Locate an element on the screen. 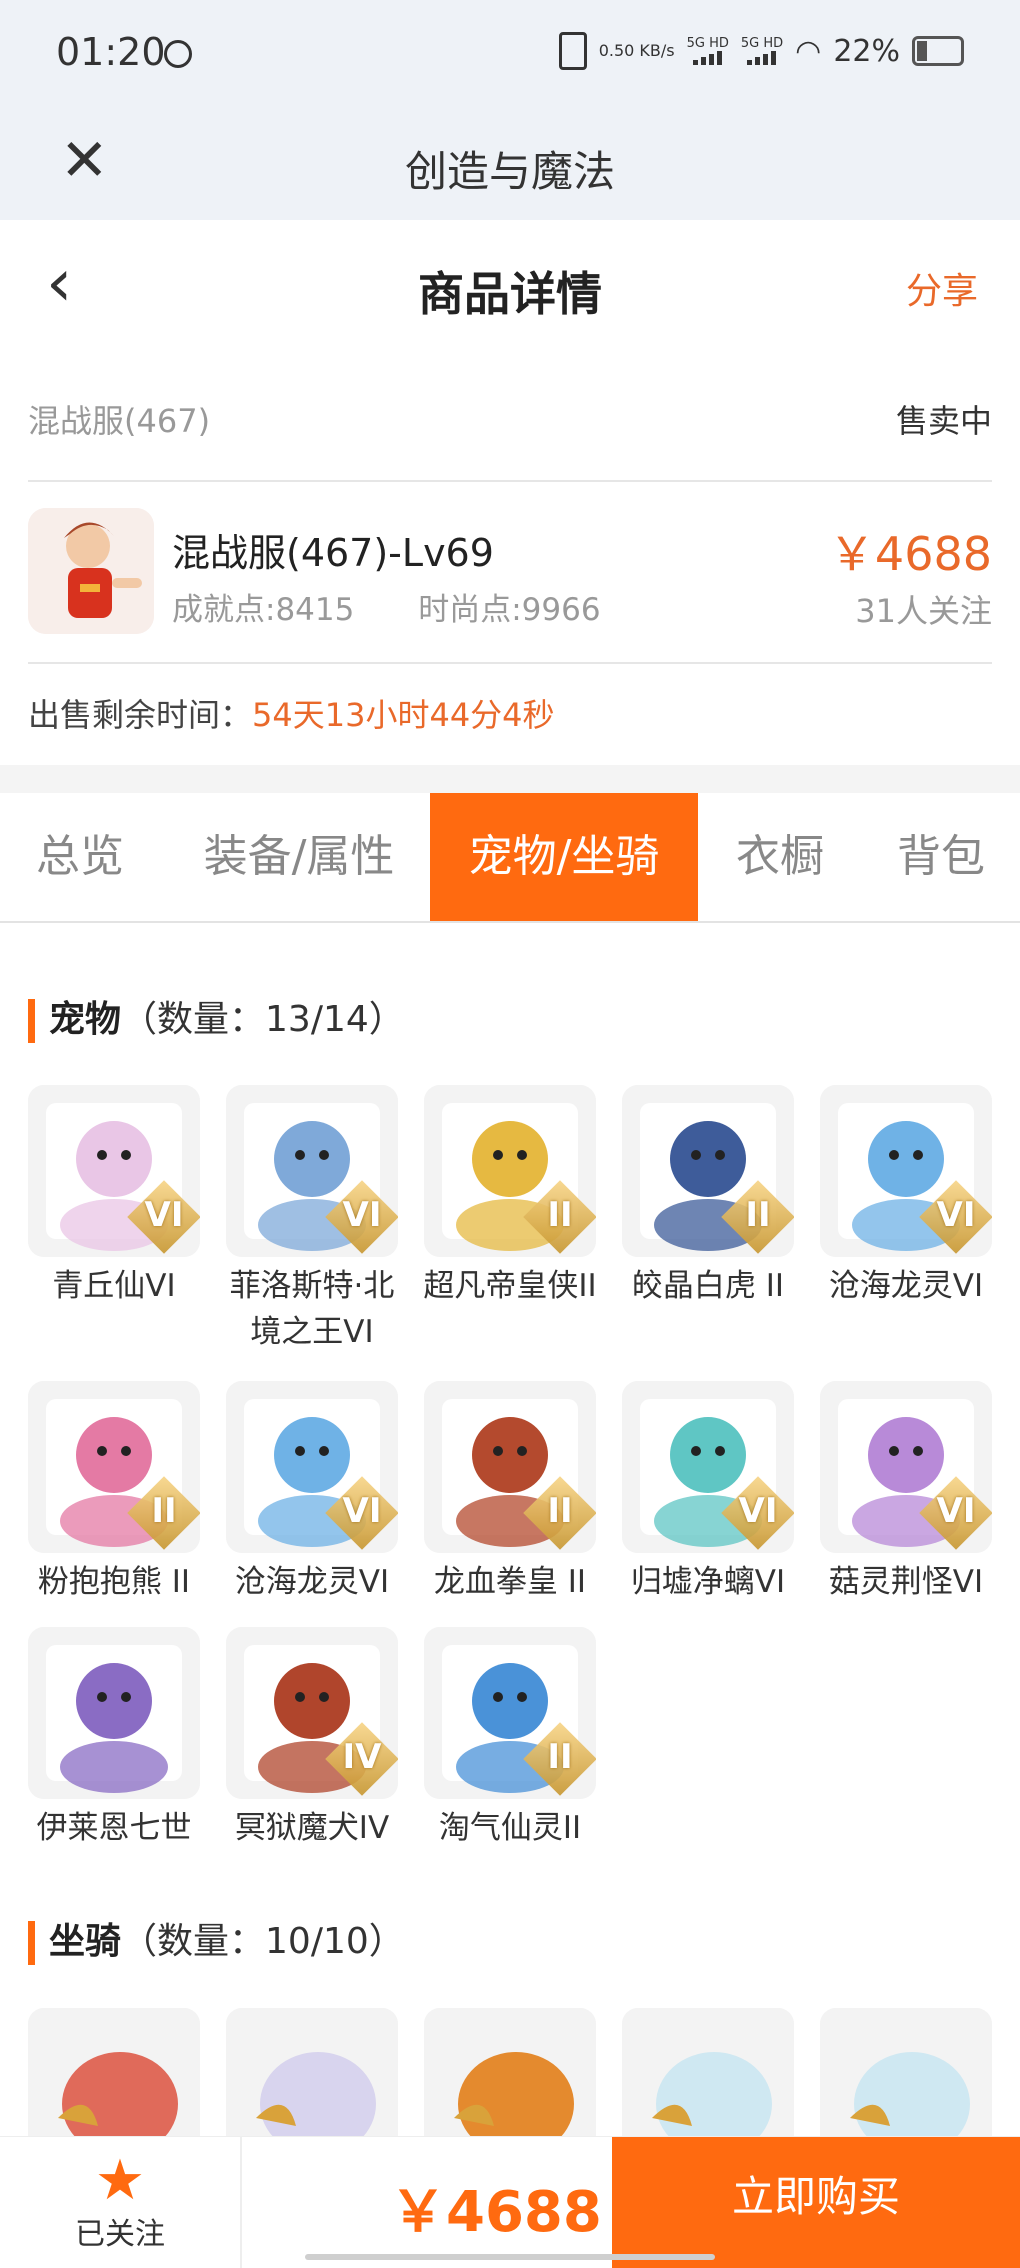 The height and width of the screenshot is (2268, 1020). divider is located at coordinates (510, 779).